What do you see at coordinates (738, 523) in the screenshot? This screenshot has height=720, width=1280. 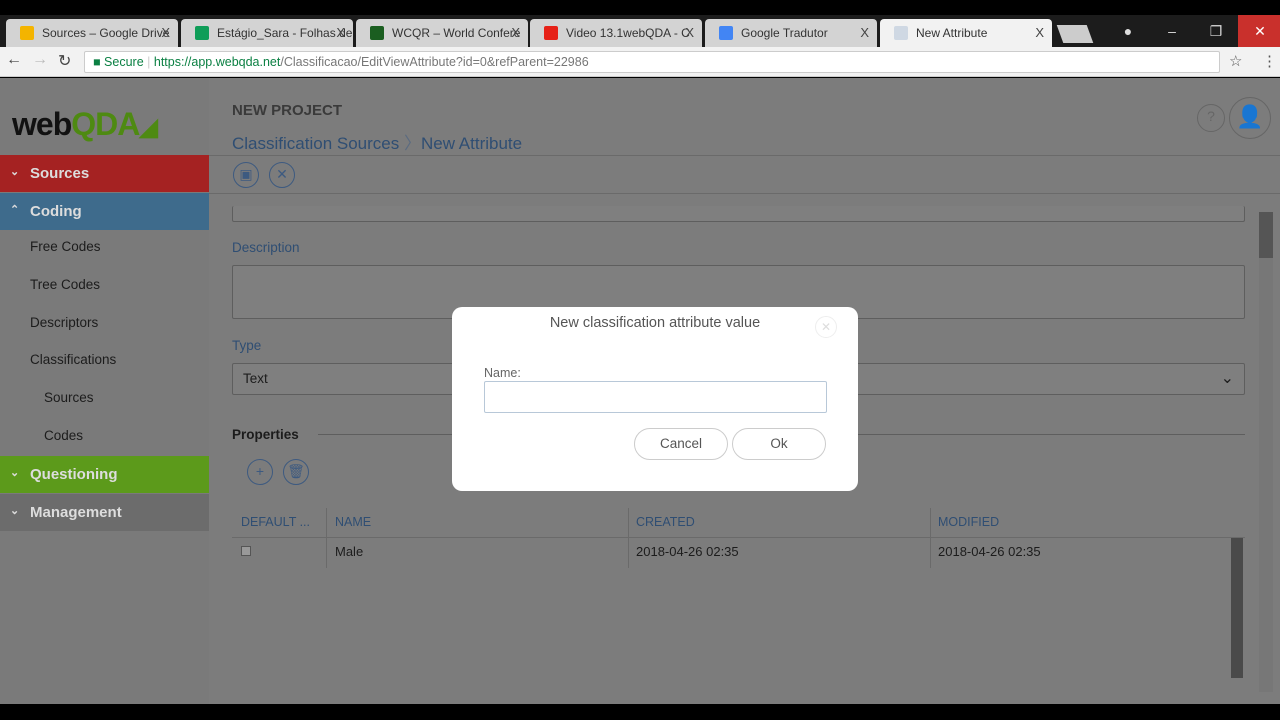 I see `table-header` at bounding box center [738, 523].